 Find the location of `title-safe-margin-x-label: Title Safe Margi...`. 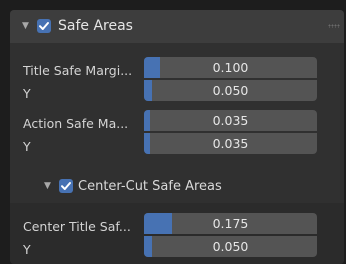

title-safe-margin-x-label: Title Safe Margi... is located at coordinates (78, 70).